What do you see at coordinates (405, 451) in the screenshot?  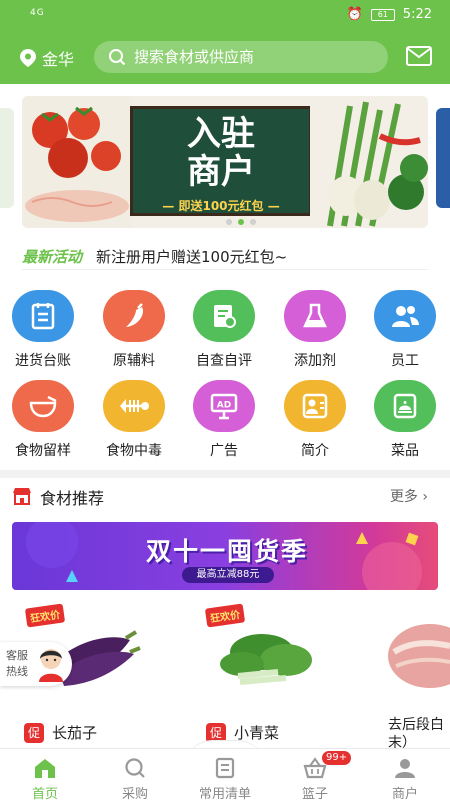 I see `grid-label: 菜品` at bounding box center [405, 451].